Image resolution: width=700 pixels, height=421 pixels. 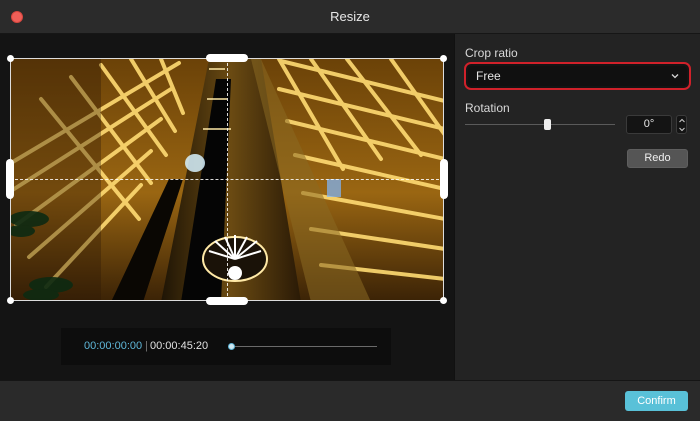 I want to click on crop-handle-bottom-left, so click(x=10, y=300).